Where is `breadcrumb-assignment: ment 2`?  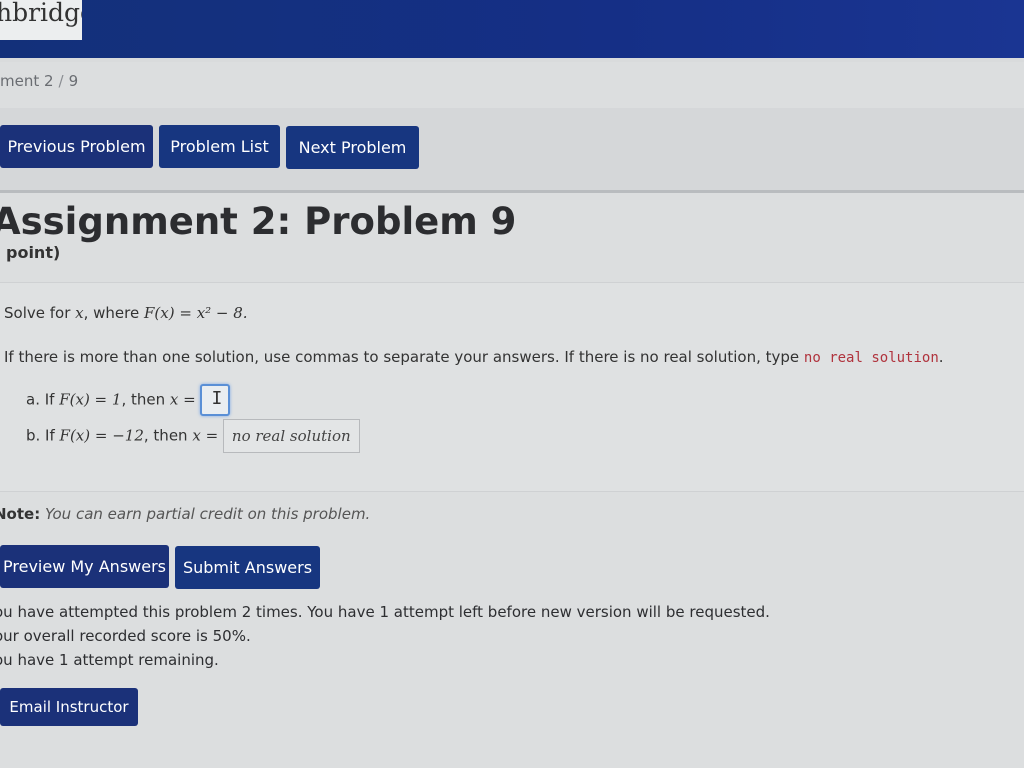
breadcrumb-assignment: ment 2 is located at coordinates (27, 81).